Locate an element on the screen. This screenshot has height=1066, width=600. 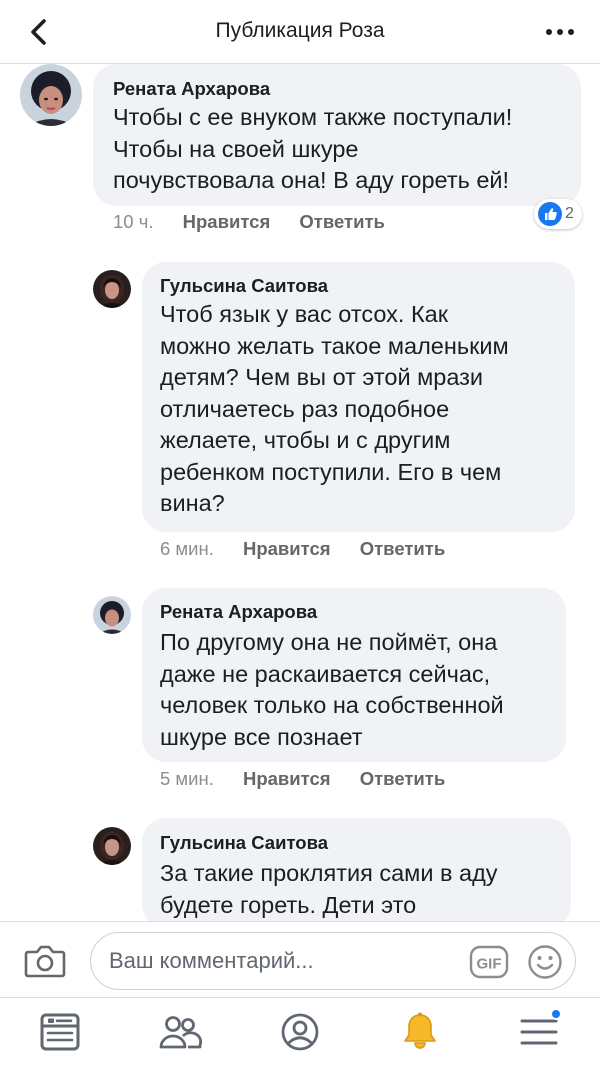
camera-icon is located at coordinates (45, 961).